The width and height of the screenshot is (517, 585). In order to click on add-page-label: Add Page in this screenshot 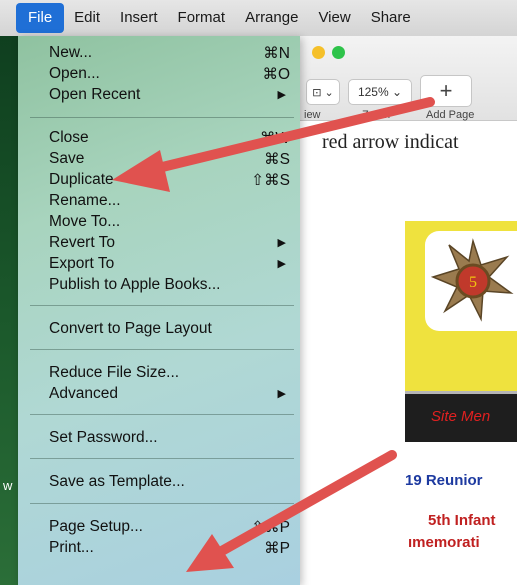, I will do `click(450, 115)`.